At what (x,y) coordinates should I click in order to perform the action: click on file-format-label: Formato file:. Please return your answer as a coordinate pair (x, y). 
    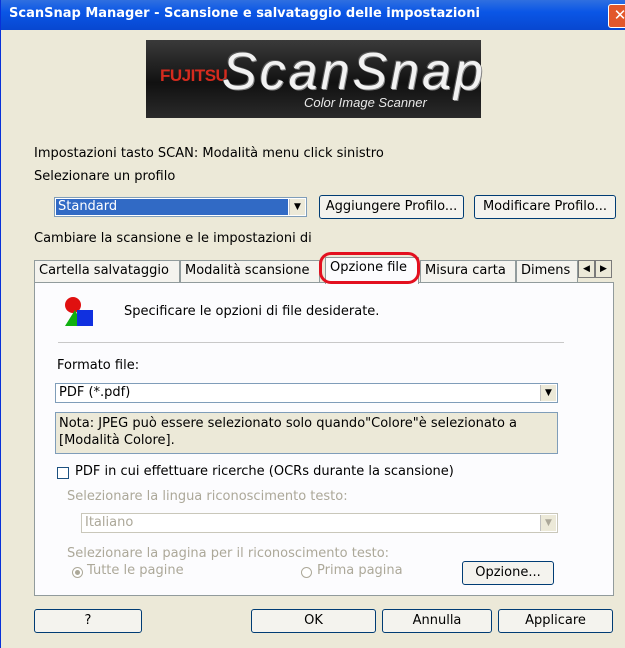
    Looking at the image, I should click on (98, 365).